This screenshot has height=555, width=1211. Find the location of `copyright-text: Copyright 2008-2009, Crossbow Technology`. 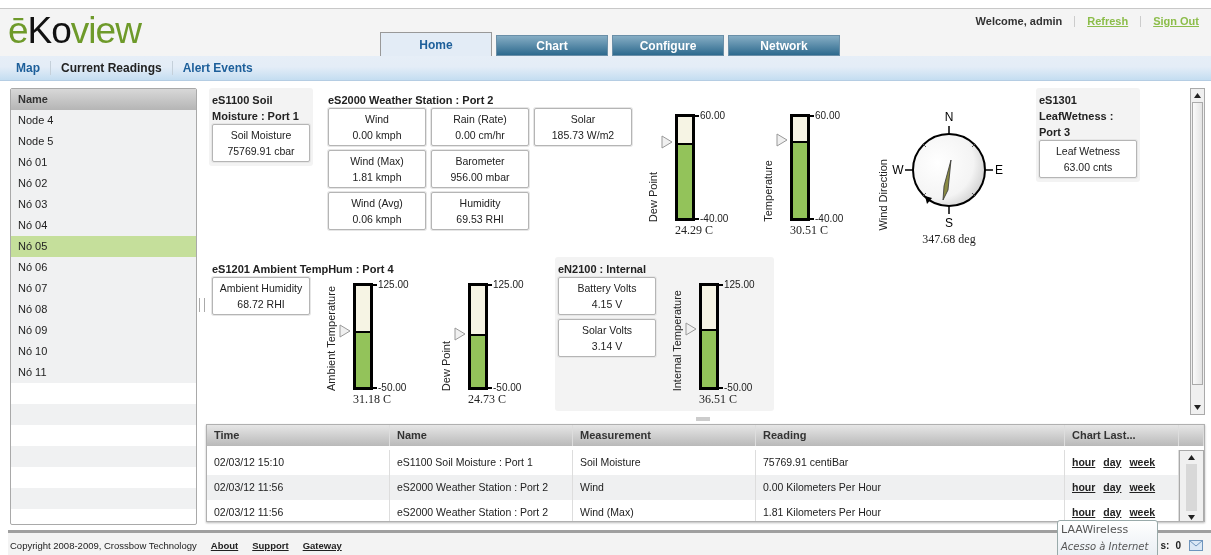

copyright-text: Copyright 2008-2009, Crossbow Technology is located at coordinates (103, 545).